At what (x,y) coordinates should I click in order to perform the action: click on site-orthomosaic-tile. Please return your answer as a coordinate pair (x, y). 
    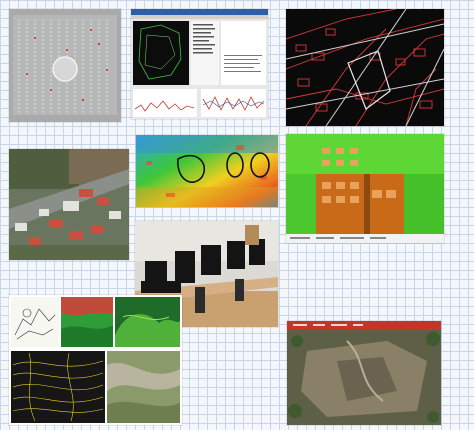
    Looking at the image, I should click on (364, 373).